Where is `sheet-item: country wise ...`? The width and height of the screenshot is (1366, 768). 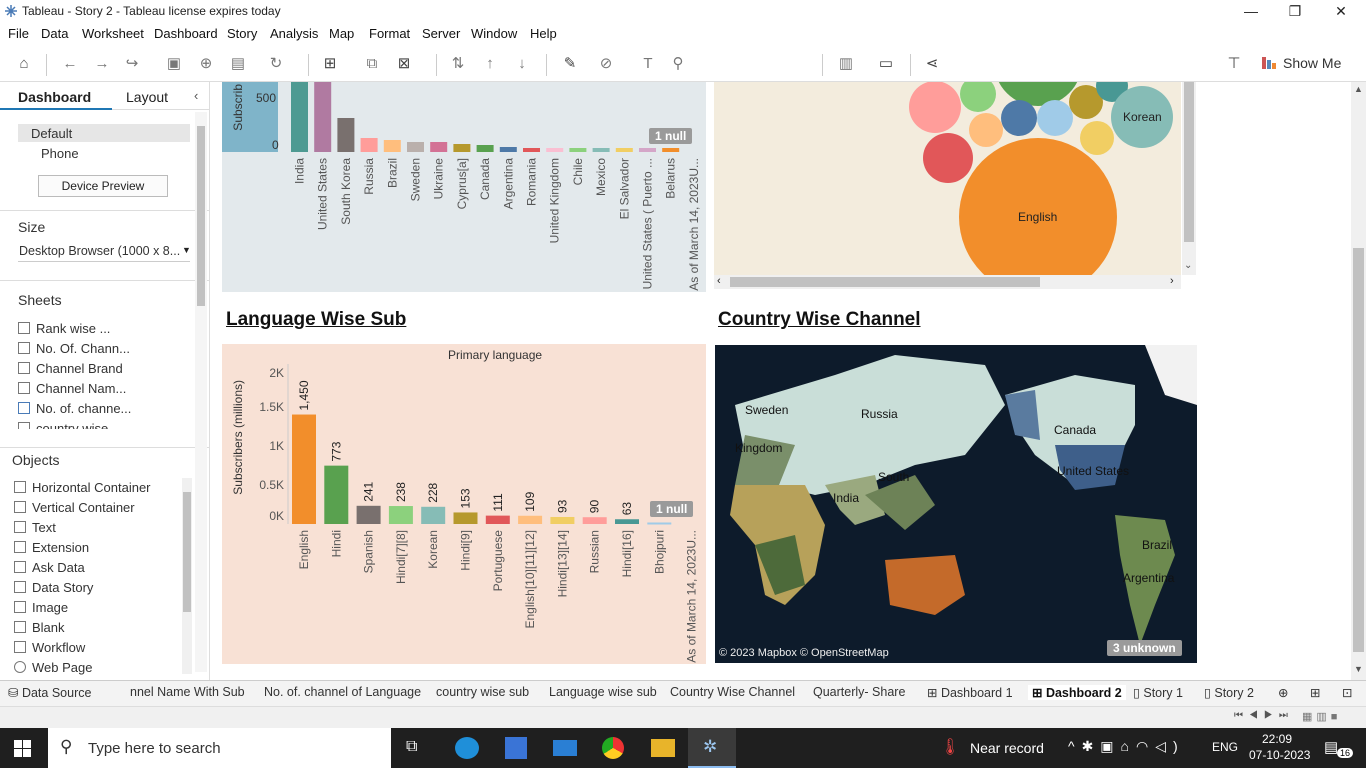 sheet-item: country wise ... is located at coordinates (70, 425).